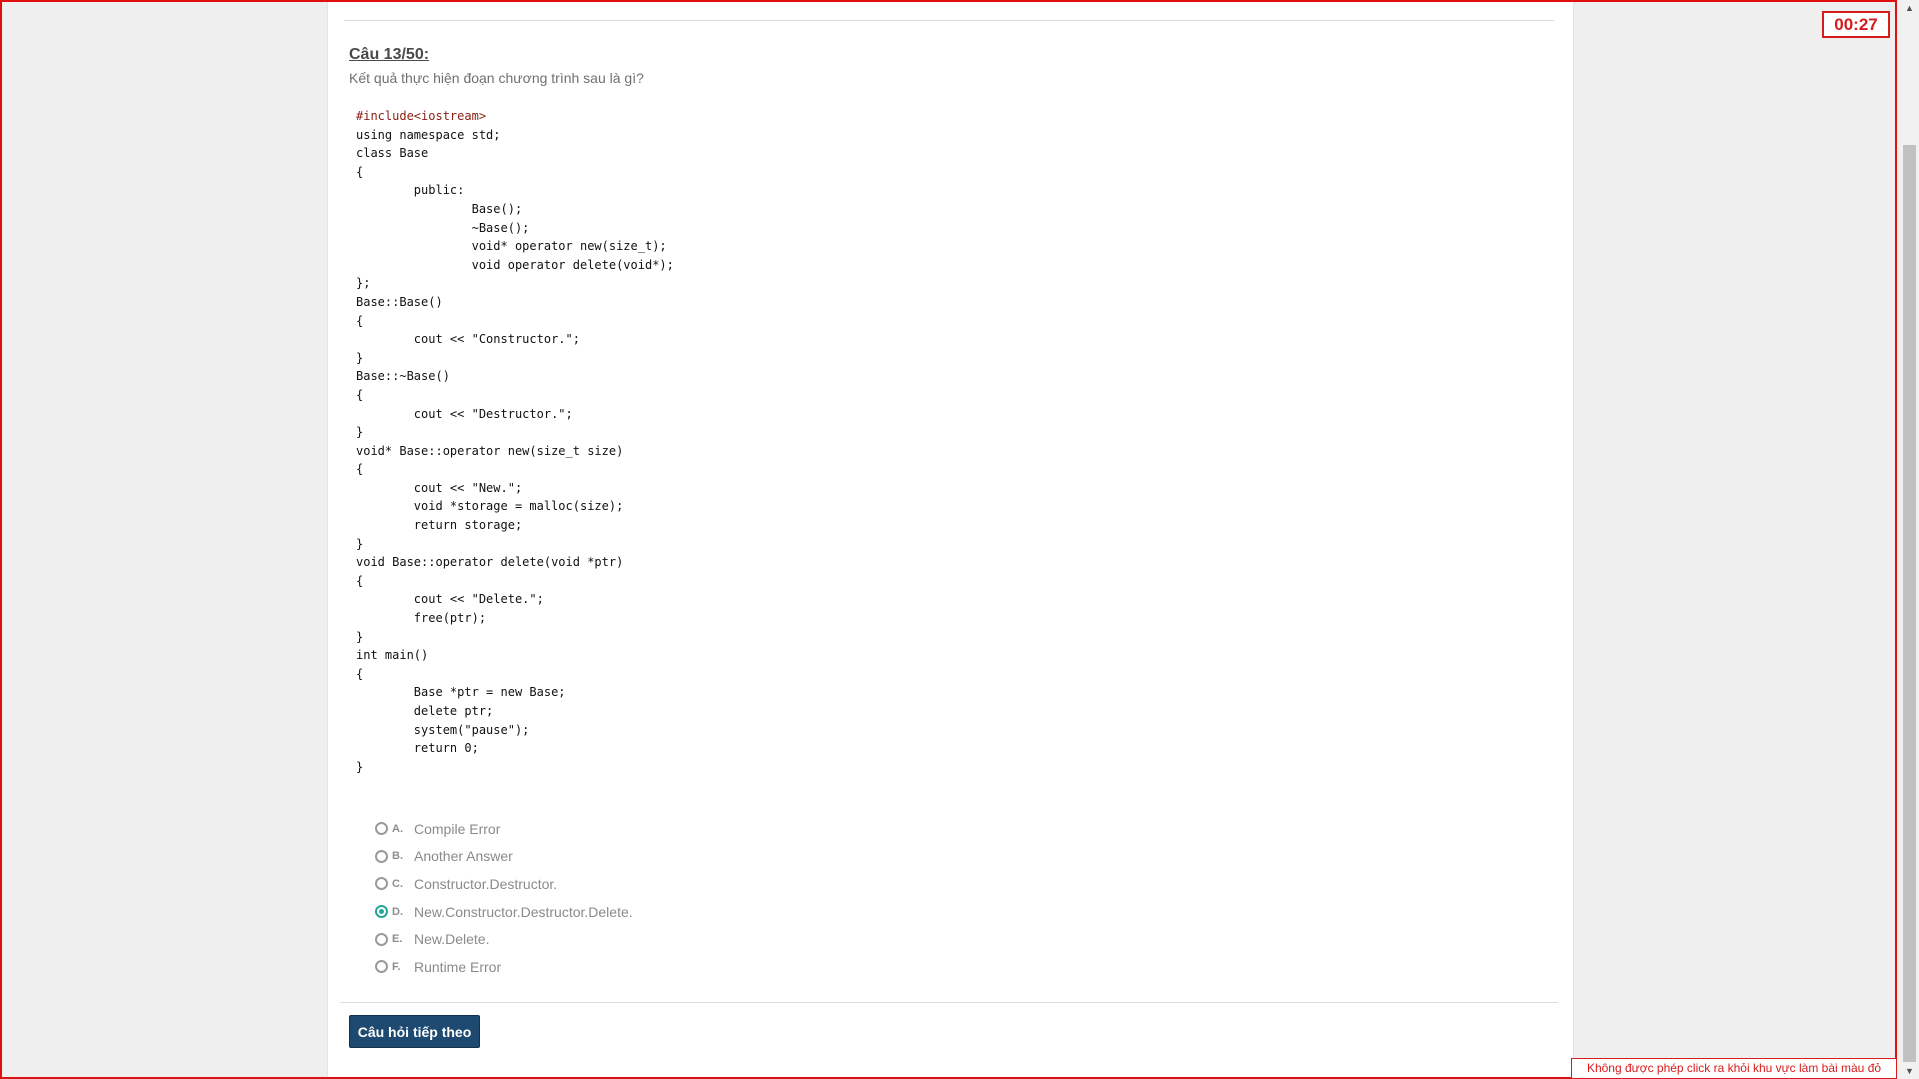 The image size is (1919, 1079). Describe the element at coordinates (949, 20) in the screenshot. I see `top-divider` at that location.